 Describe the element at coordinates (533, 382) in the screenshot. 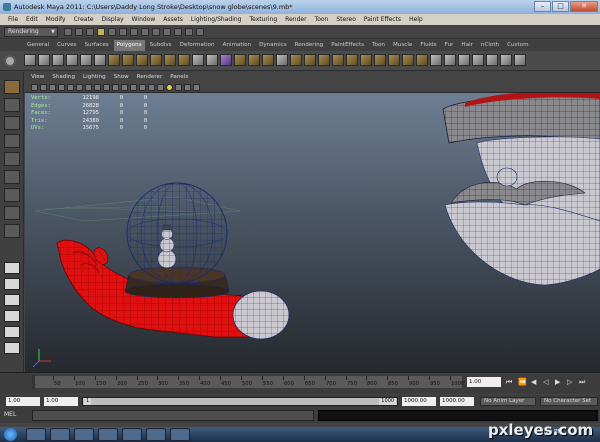

I see `step-back-frame-icon: ◀` at that location.